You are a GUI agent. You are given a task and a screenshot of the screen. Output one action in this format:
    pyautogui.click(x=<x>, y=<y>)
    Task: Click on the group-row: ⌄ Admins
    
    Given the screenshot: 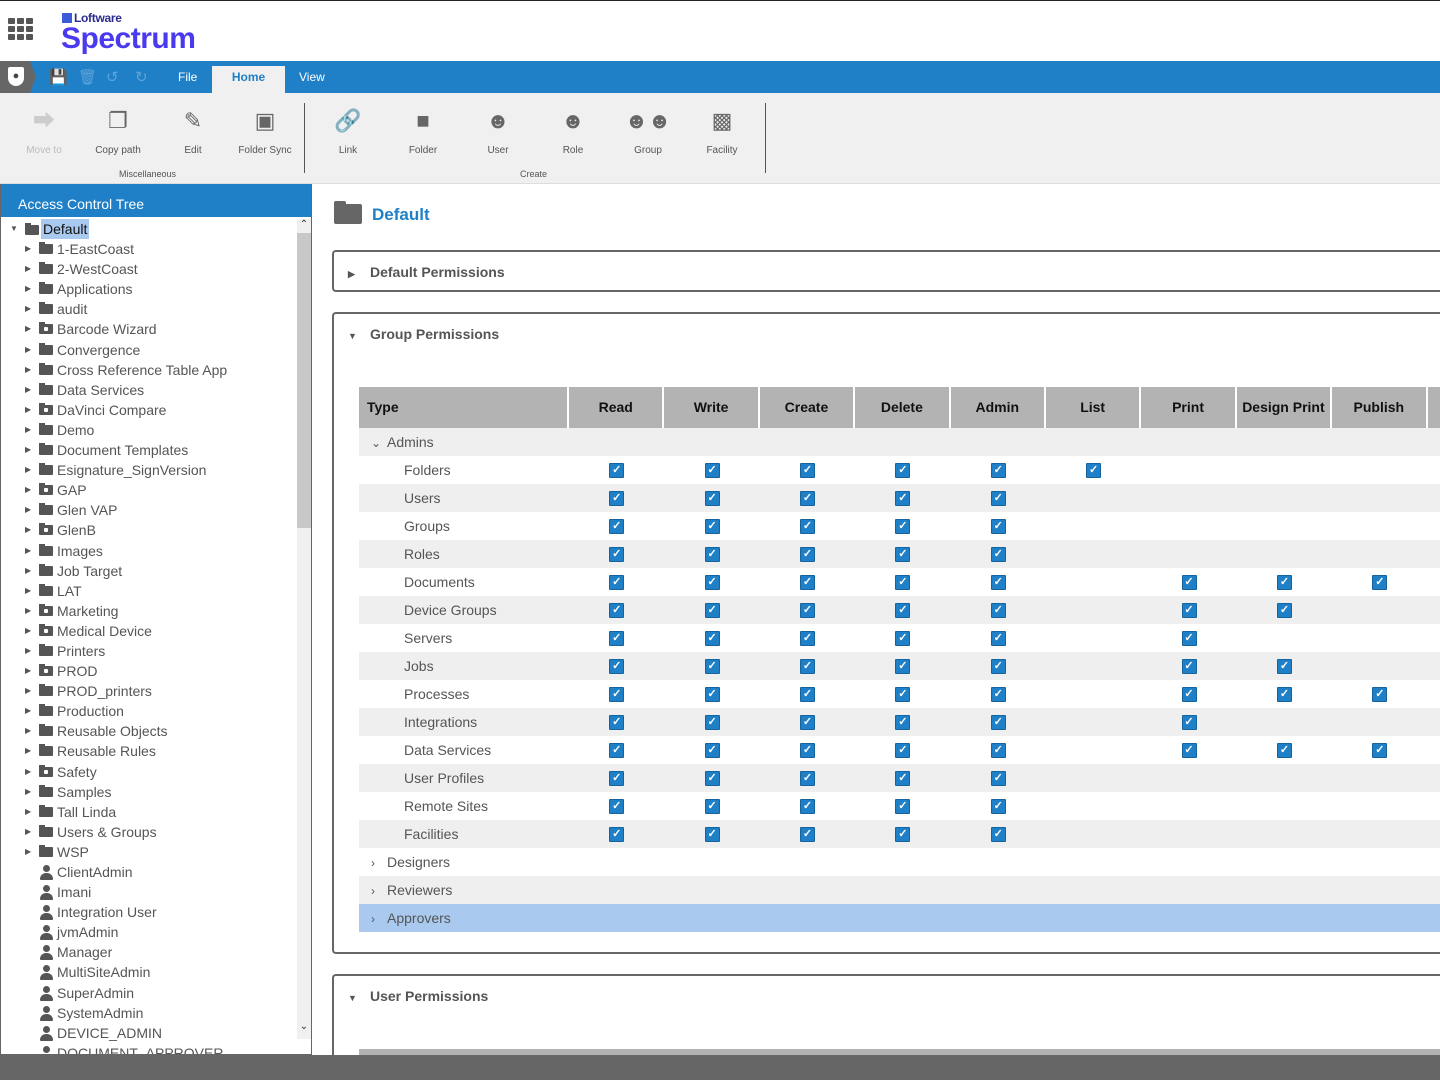 What is the action you would take?
    pyautogui.click(x=899, y=442)
    